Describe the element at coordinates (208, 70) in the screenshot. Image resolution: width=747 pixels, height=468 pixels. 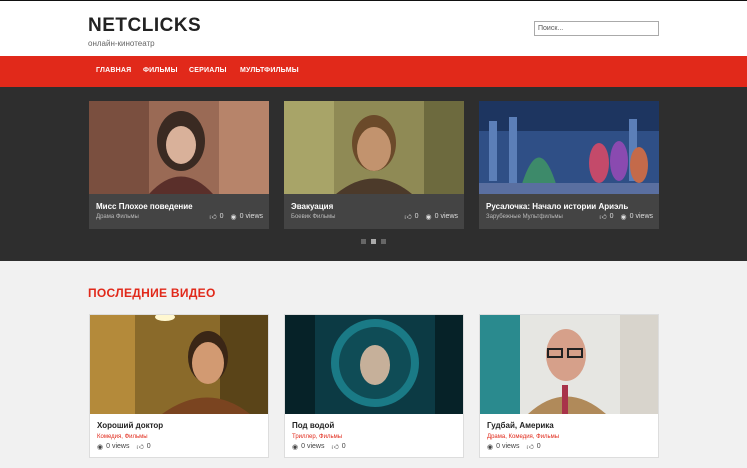
I see `nav-item-series: СЕРИАЛЫ` at that location.